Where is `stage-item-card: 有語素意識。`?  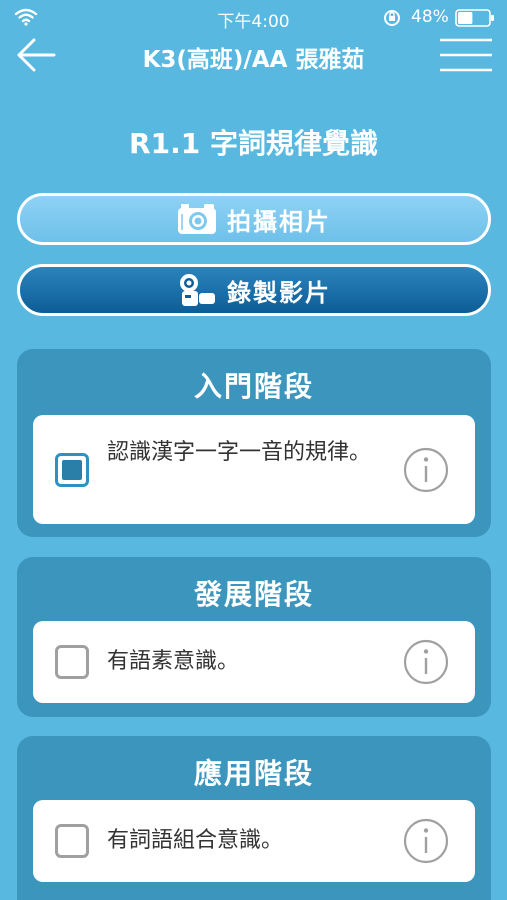
stage-item-card: 有語素意識。 is located at coordinates (254, 662).